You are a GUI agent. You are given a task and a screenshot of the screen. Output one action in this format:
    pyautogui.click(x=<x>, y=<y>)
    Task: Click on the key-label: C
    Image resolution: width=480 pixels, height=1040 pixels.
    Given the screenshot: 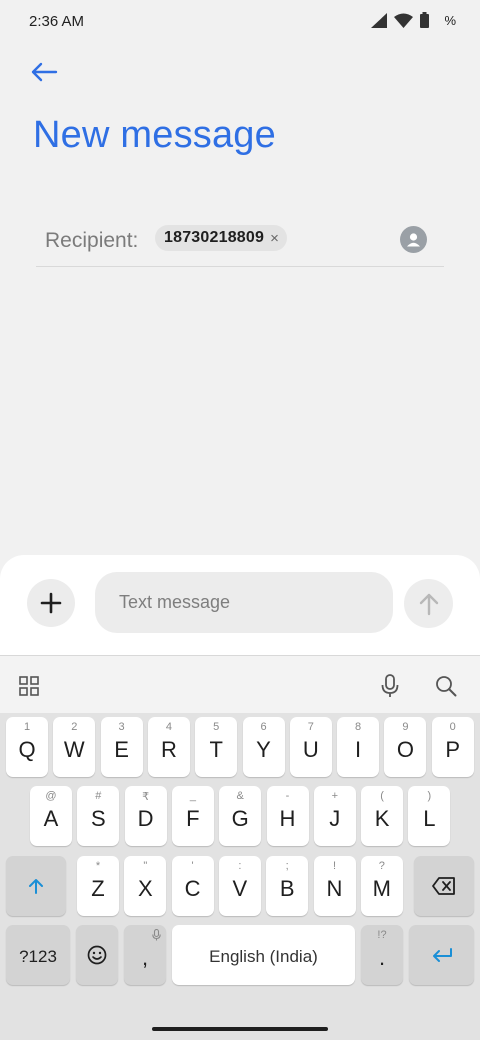 What is the action you would take?
    pyautogui.click(x=192, y=888)
    